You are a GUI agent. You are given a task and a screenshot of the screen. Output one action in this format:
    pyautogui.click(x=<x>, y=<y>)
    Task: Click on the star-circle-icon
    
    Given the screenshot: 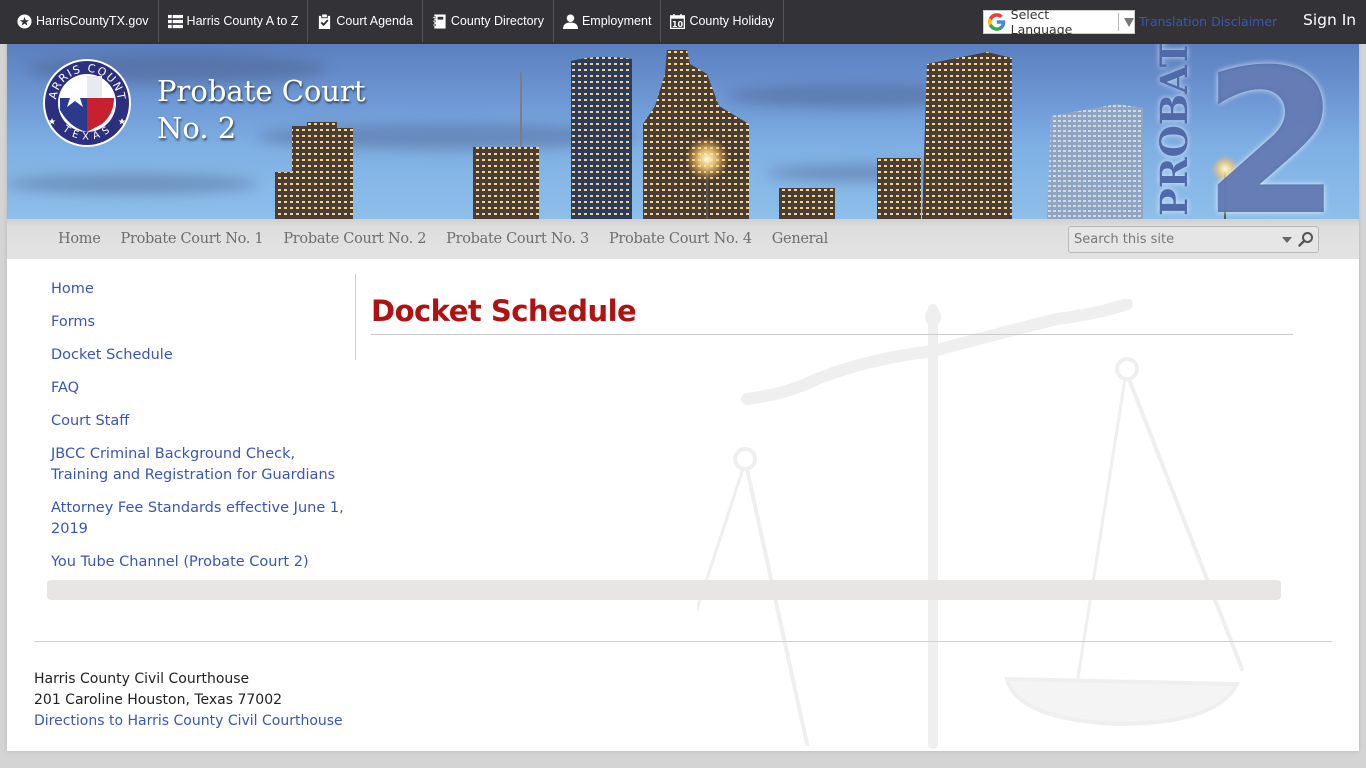 What is the action you would take?
    pyautogui.click(x=24, y=21)
    